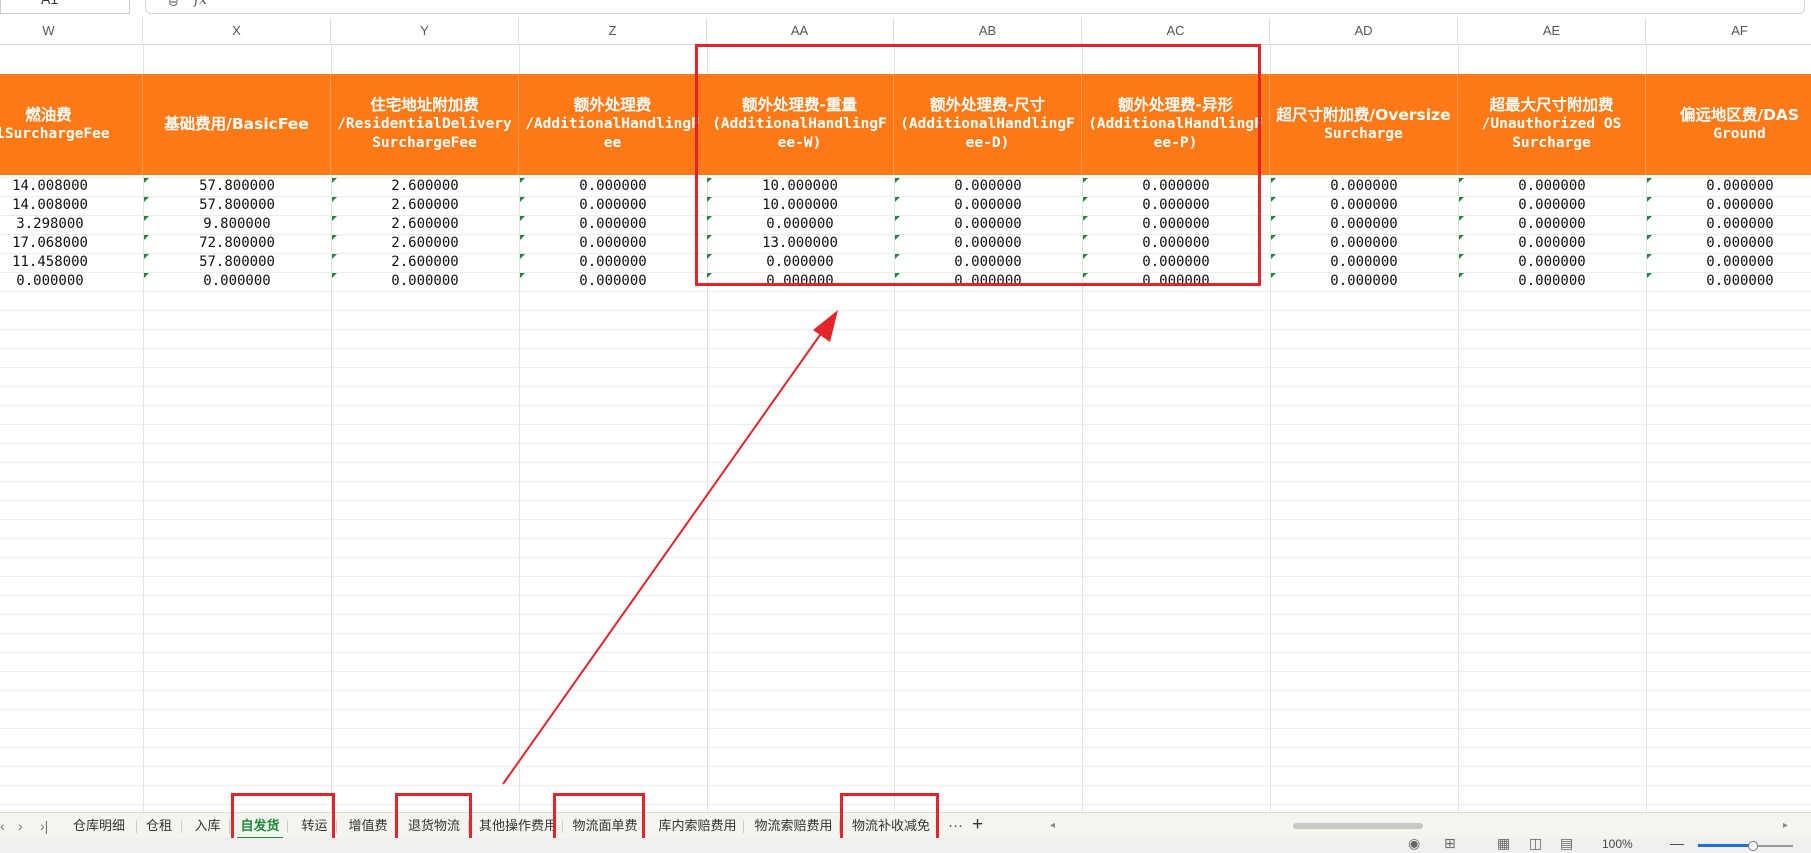 This screenshot has height=853, width=1811. Describe the element at coordinates (65, 7) in the screenshot. I see `name-box: A1 ⌄` at that location.